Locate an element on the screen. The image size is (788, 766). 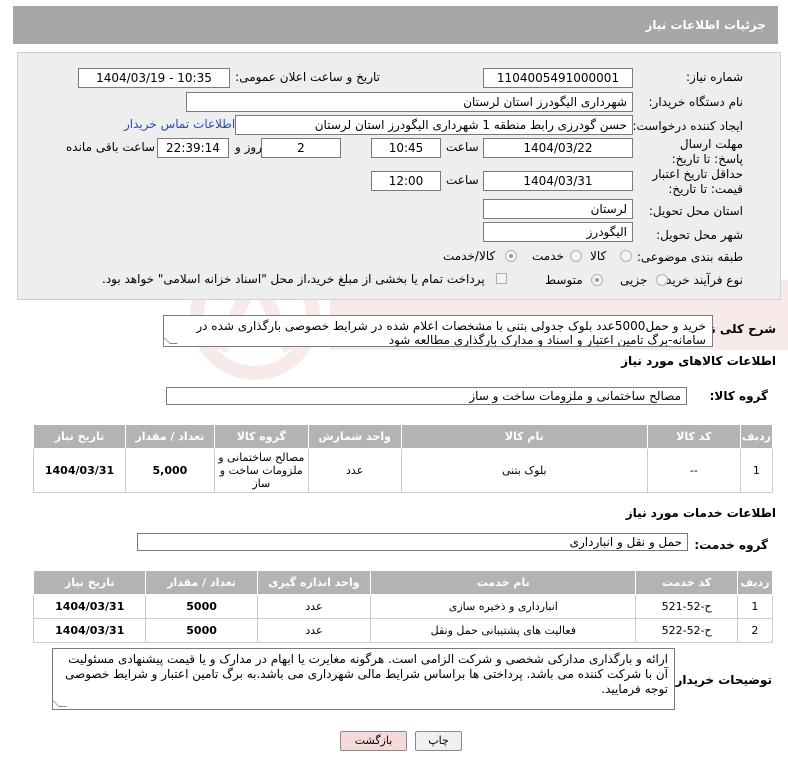
service-row-name: انبارداری و ذخیره سازی is located at coordinates (503, 606).